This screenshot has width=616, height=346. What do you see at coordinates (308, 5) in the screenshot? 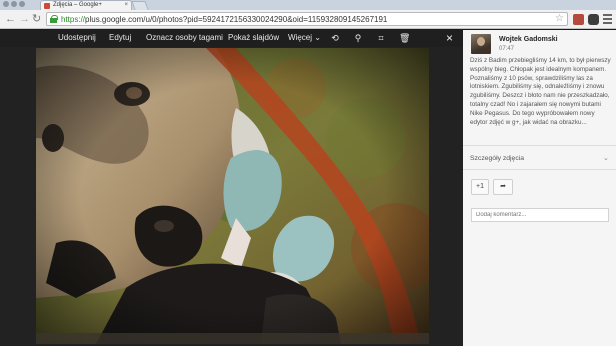
I see `window-titlebar: Zdjęcia – Google+ ×` at bounding box center [308, 5].